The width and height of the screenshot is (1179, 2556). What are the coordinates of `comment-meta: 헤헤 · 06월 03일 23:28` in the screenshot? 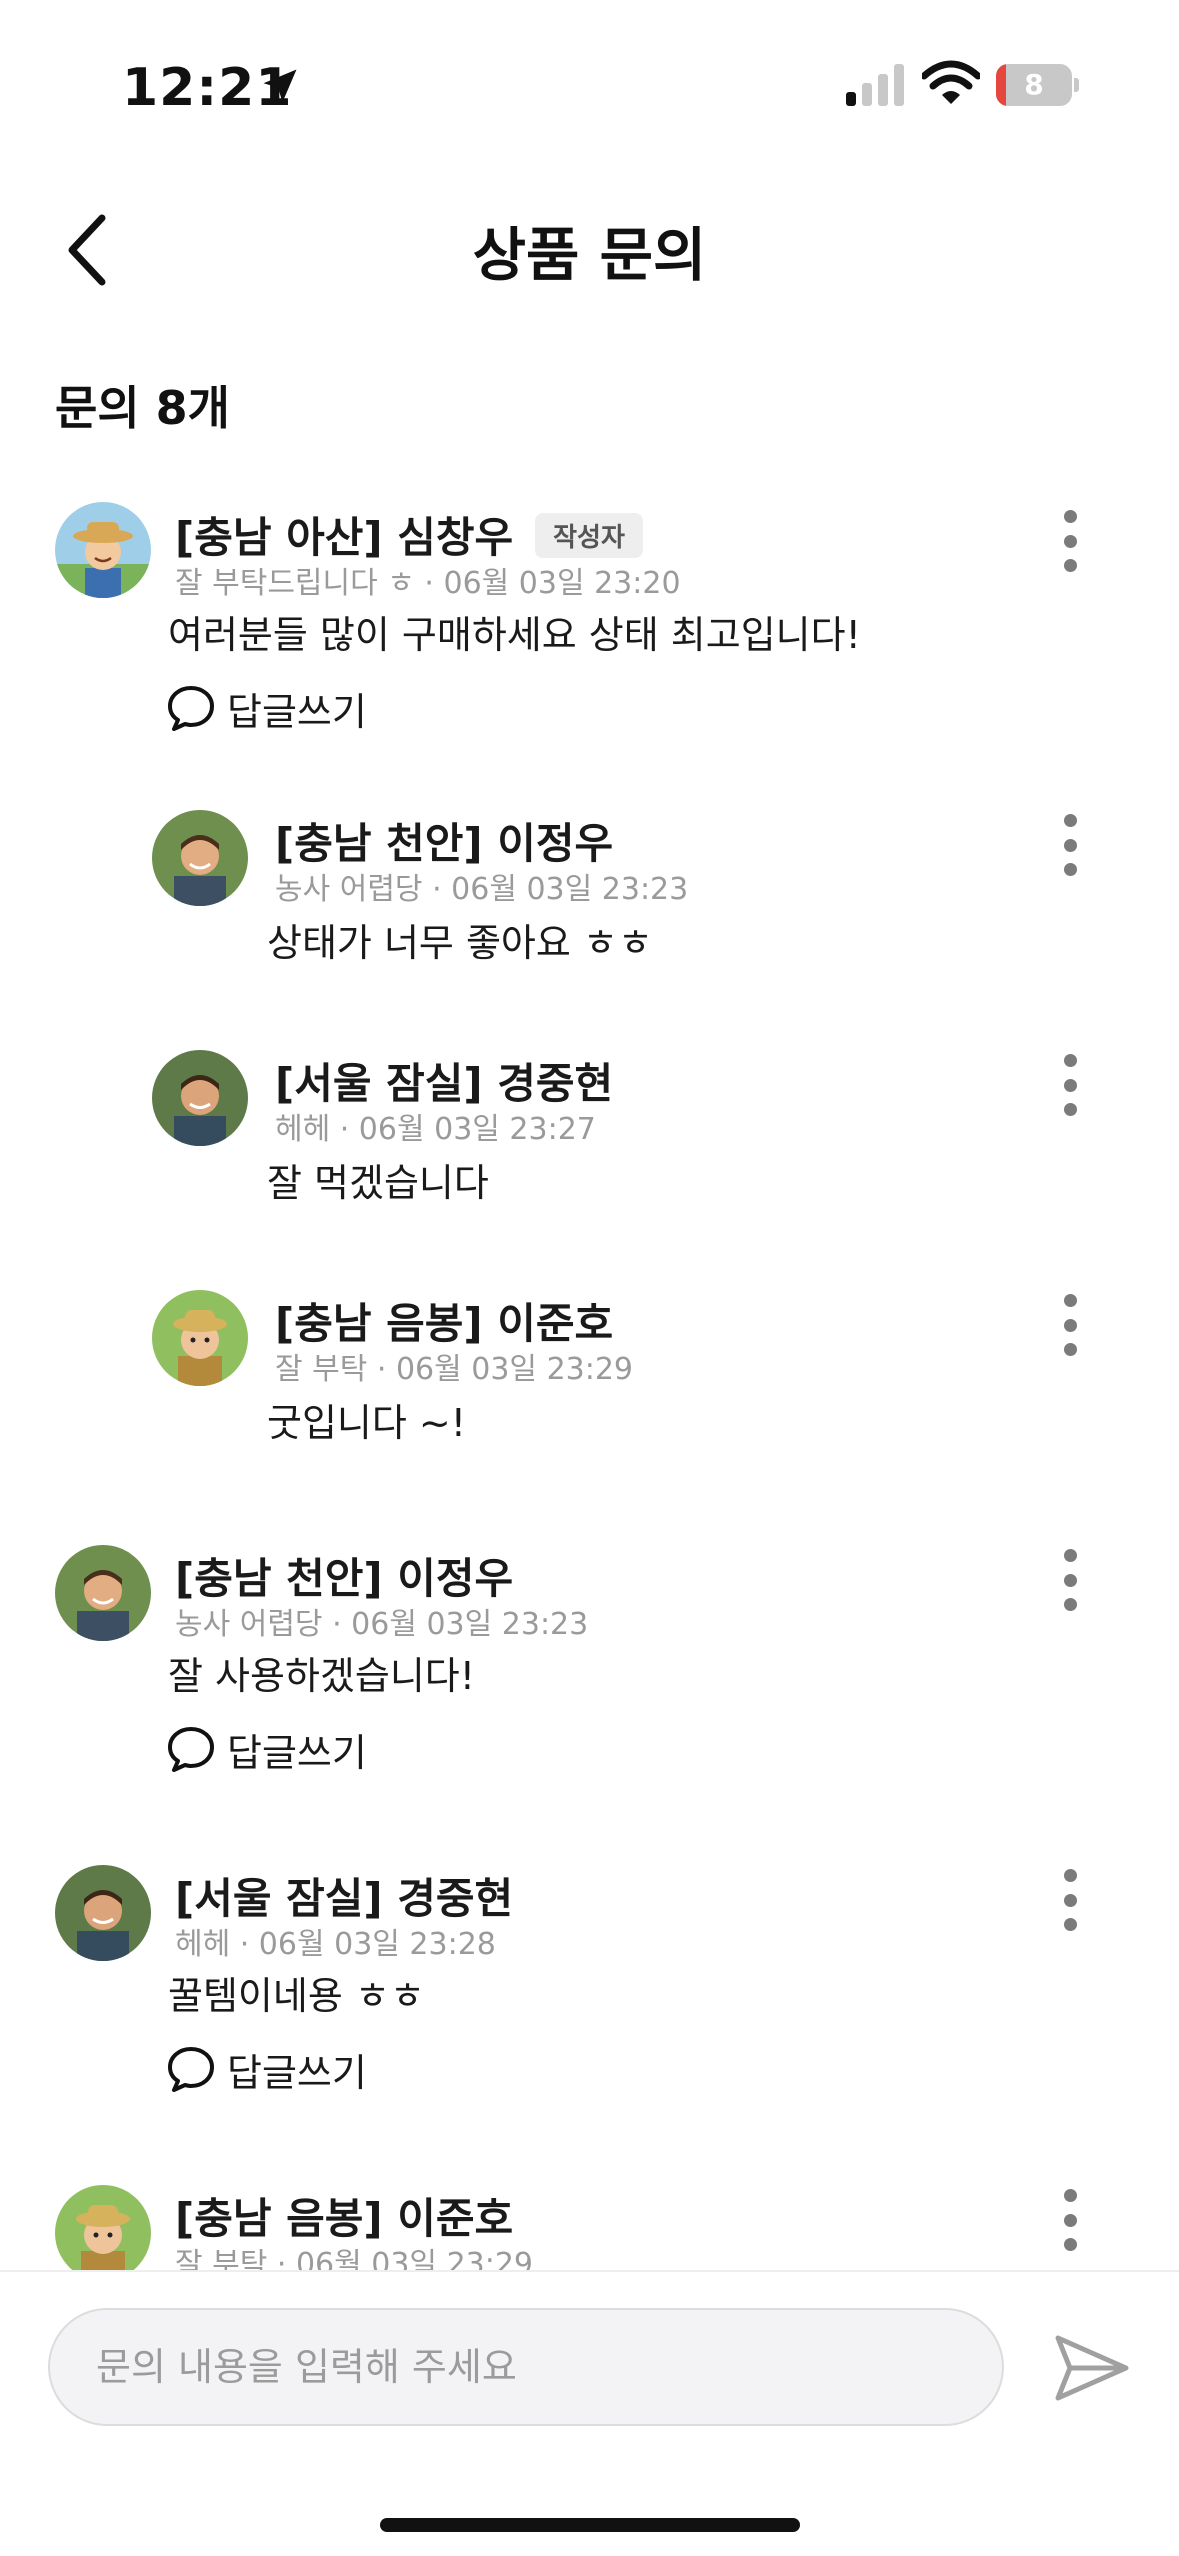 It's located at (335, 1944).